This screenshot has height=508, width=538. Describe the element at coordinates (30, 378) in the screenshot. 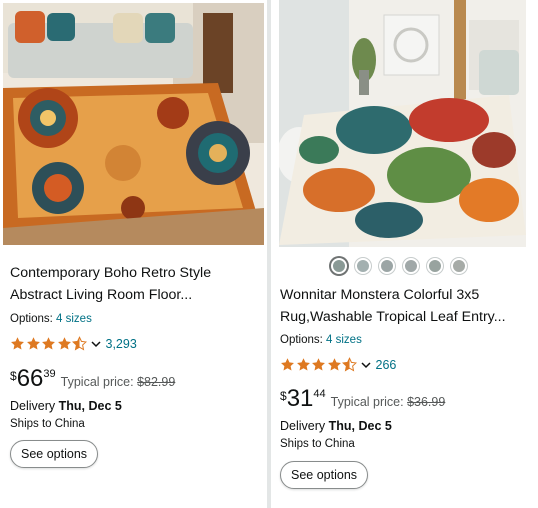

I see `price-whole: 66` at that location.